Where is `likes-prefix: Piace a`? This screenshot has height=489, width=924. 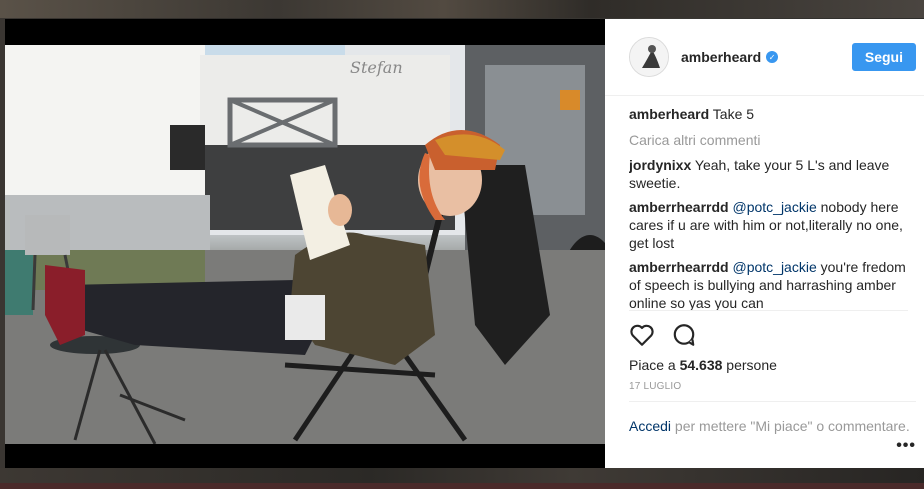
likes-prefix: Piace a is located at coordinates (654, 365).